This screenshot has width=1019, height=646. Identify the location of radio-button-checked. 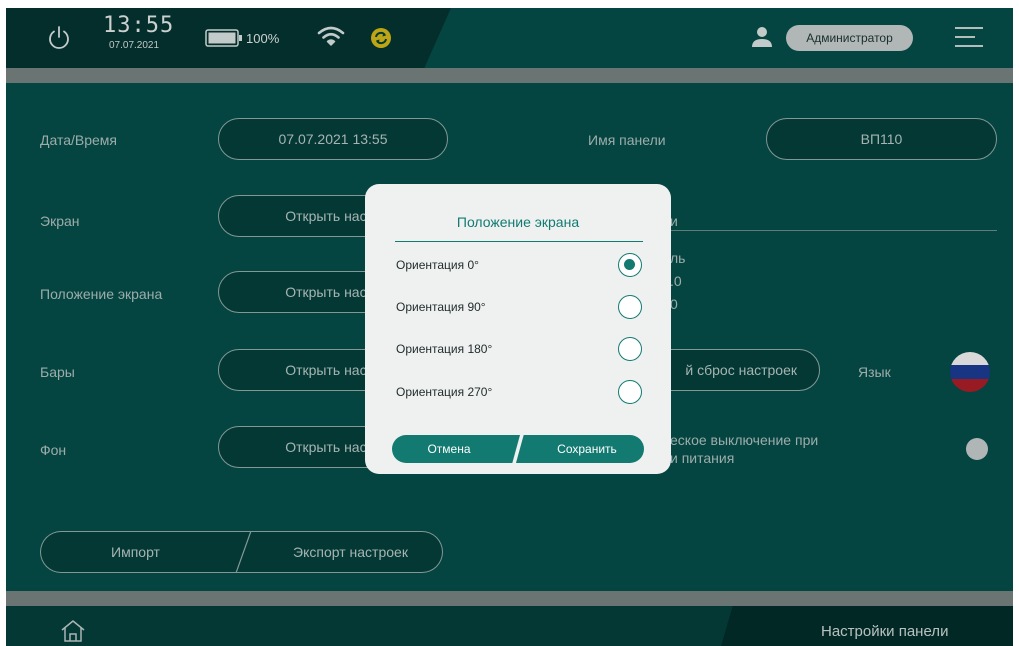
(630, 265).